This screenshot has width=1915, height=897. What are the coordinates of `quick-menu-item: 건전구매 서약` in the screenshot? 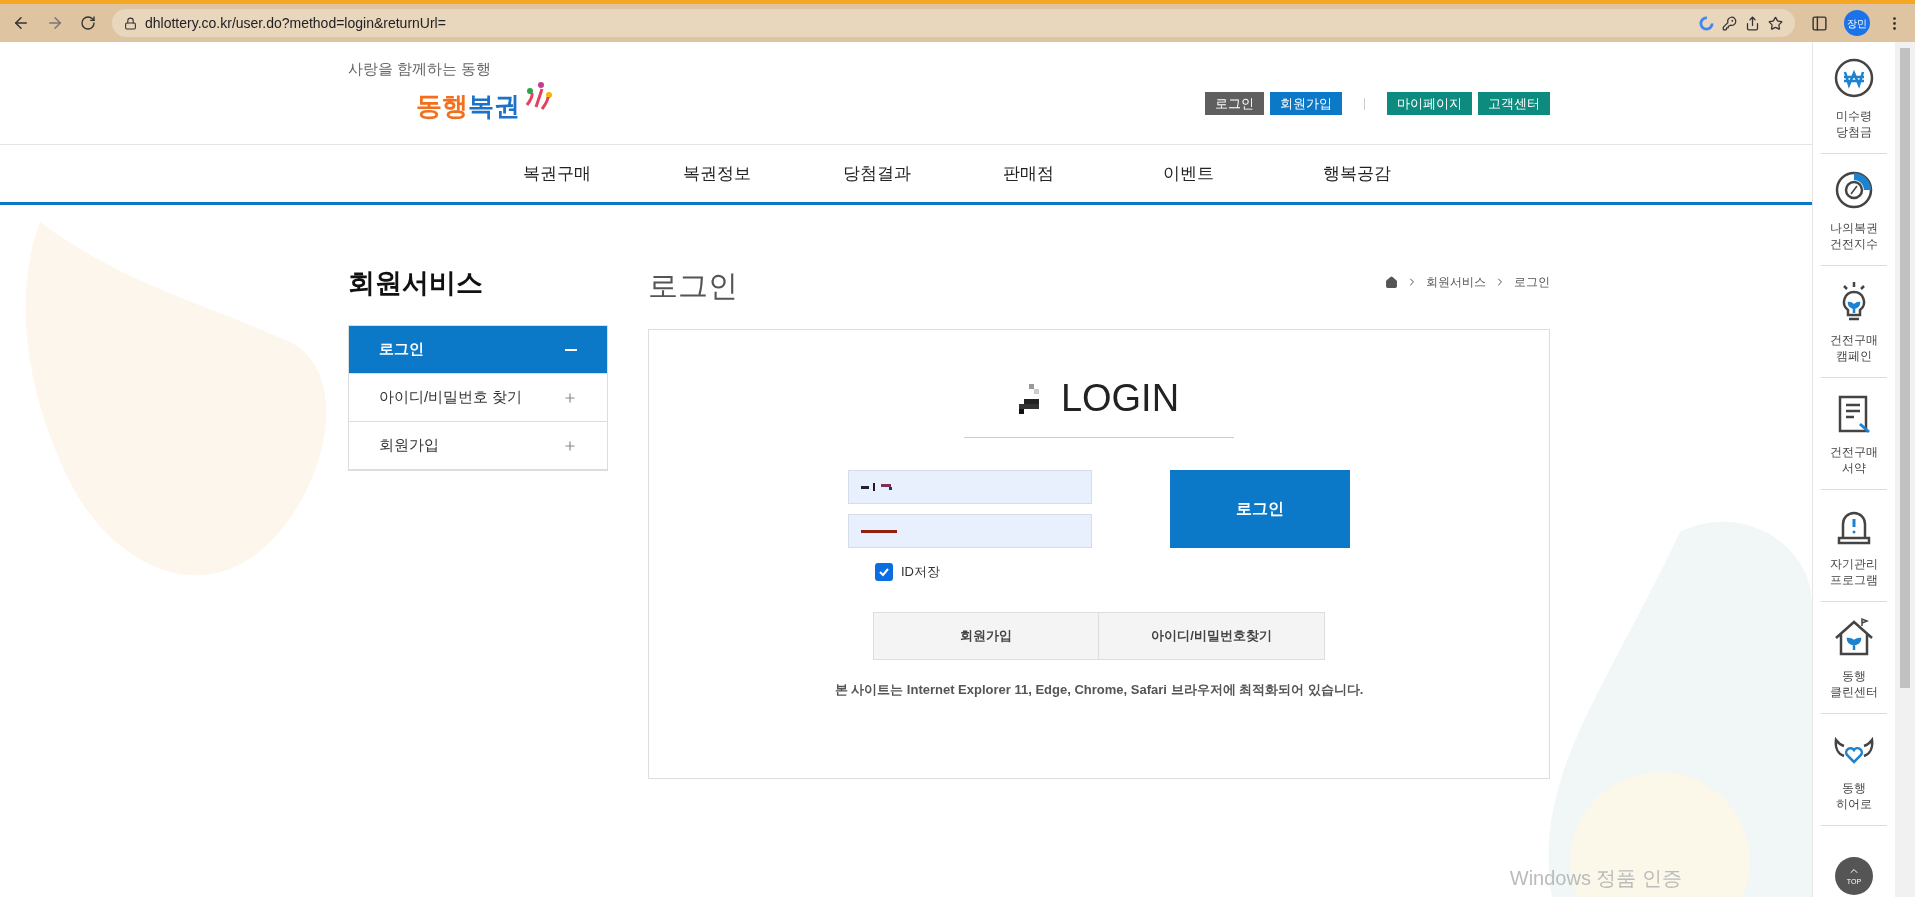 It's located at (1854, 434).